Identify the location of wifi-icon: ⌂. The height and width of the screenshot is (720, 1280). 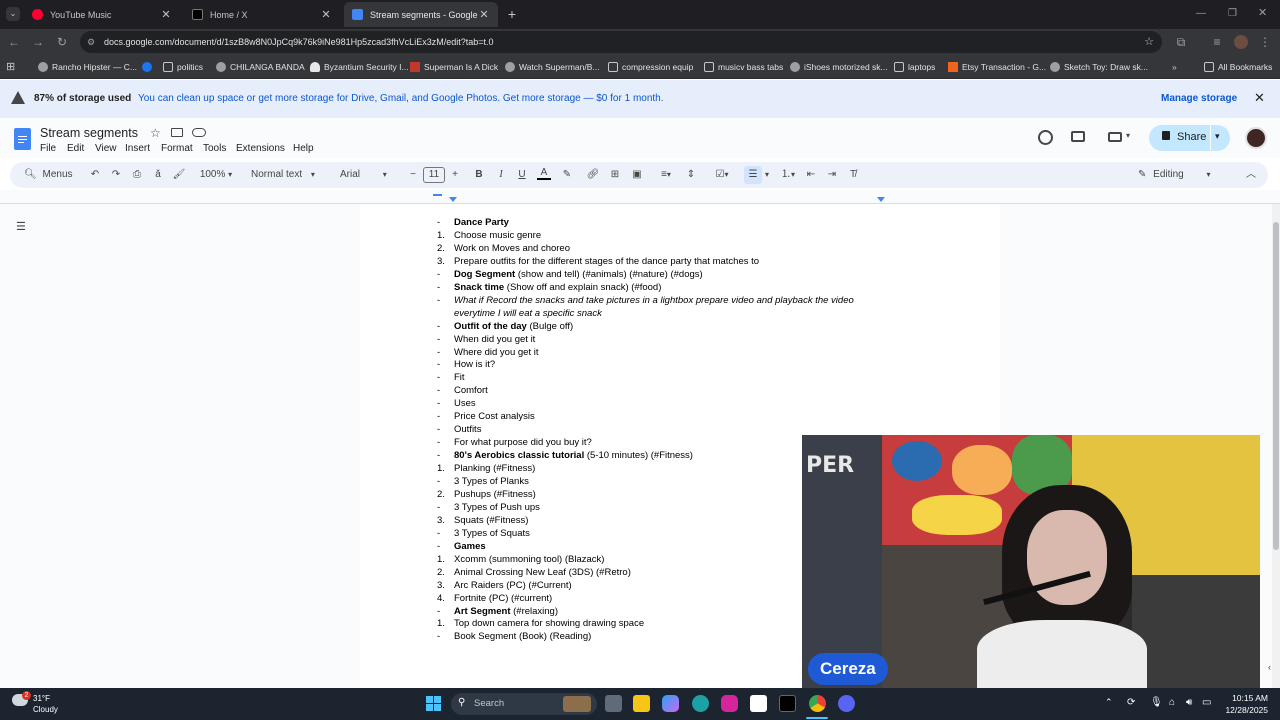
(1172, 702).